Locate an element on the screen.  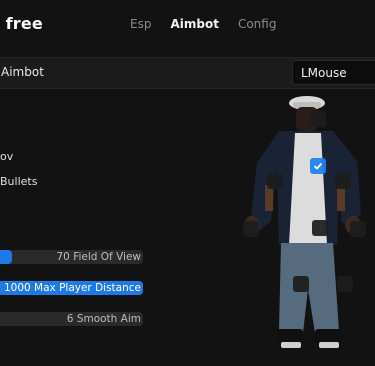
aimbot-label: Aimbot is located at coordinates (22, 72).